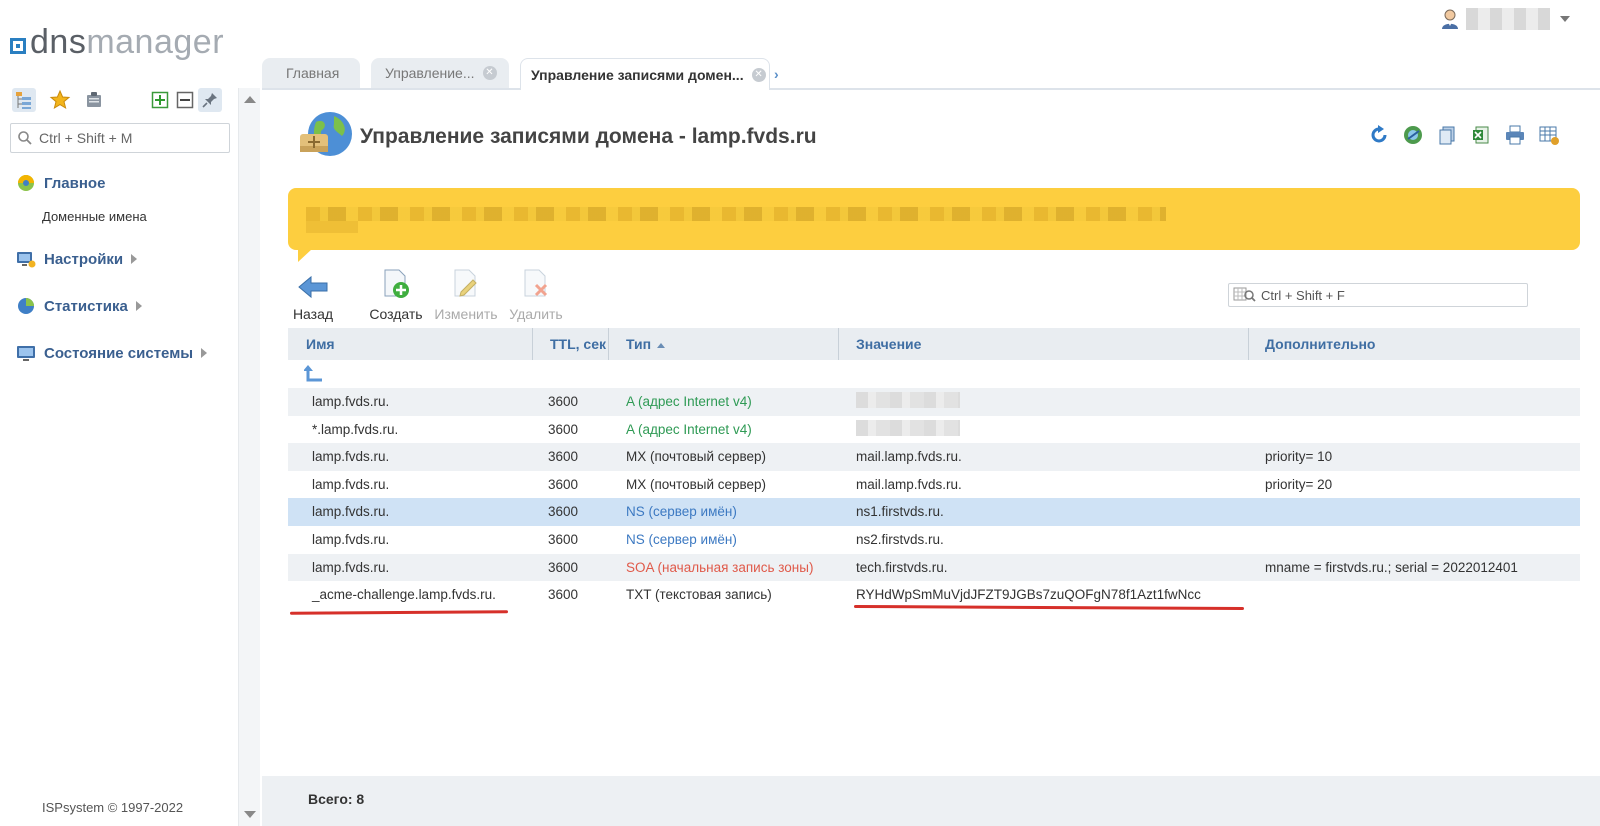 This screenshot has width=1600, height=826. What do you see at coordinates (249, 457) in the screenshot?
I see `sidebar-scrollbar` at bounding box center [249, 457].